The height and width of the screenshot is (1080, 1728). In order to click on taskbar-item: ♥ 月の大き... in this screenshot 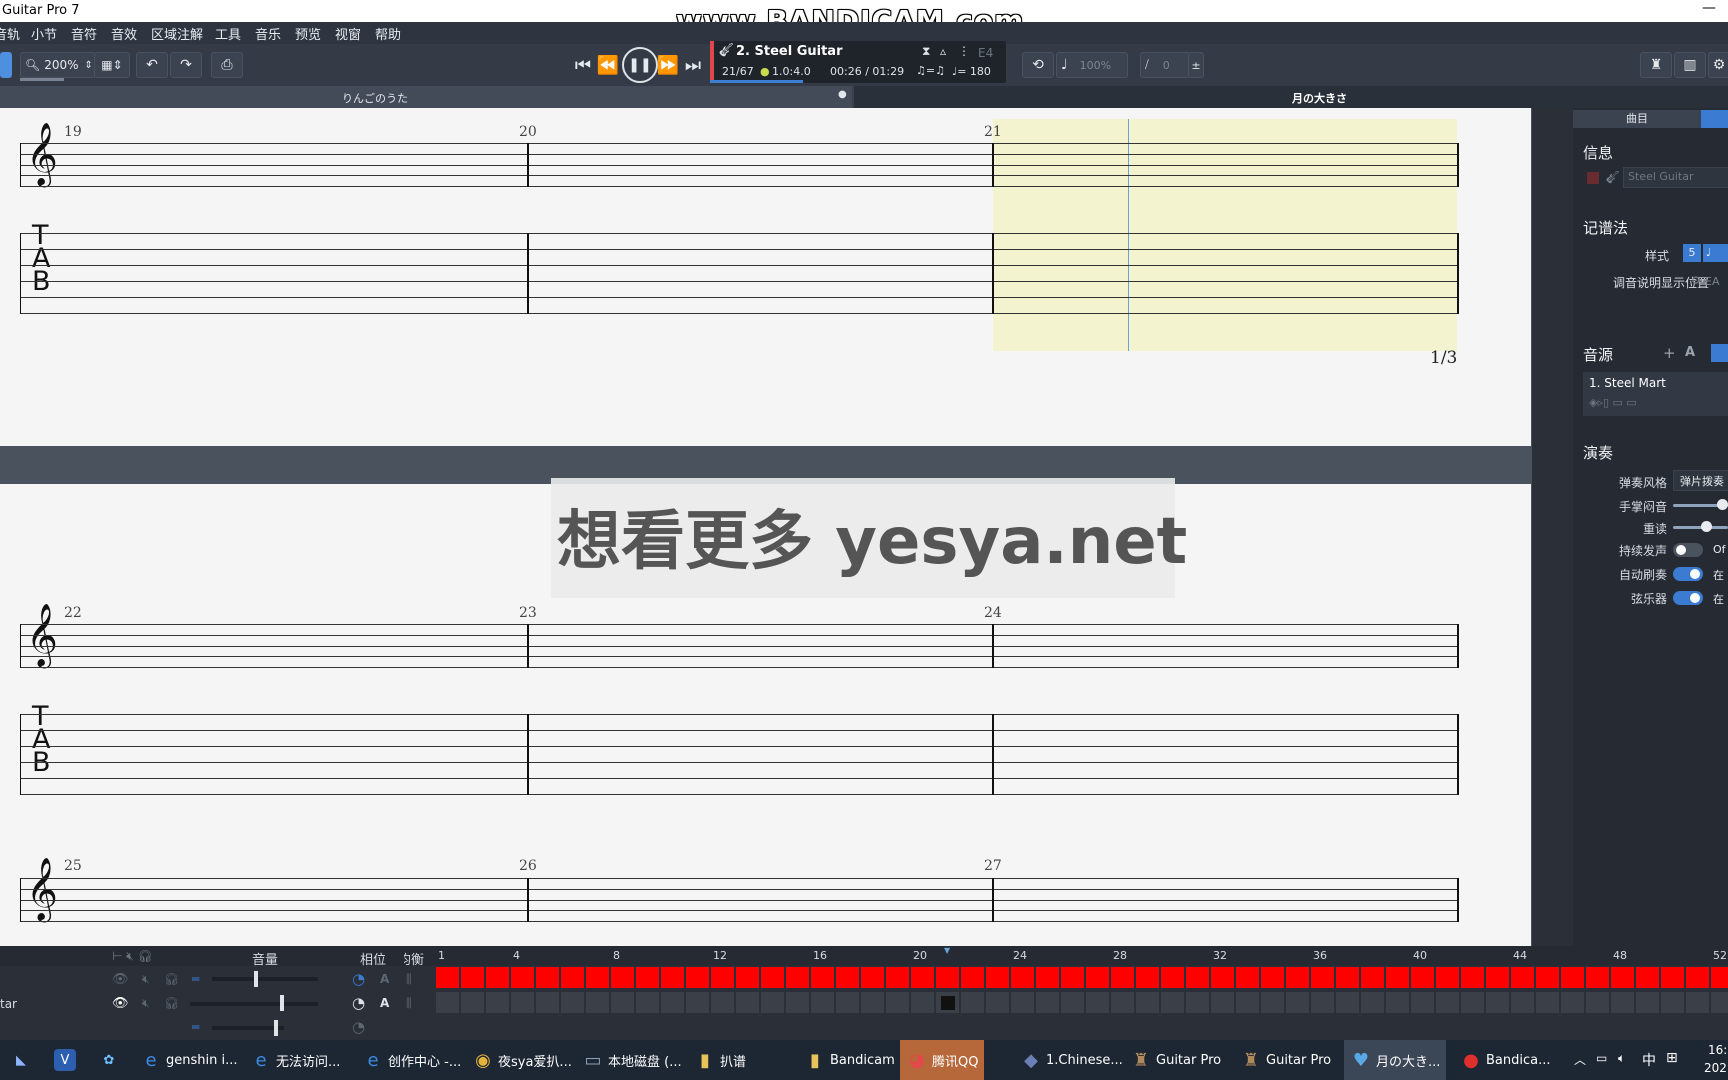, I will do `click(1395, 1060)`.